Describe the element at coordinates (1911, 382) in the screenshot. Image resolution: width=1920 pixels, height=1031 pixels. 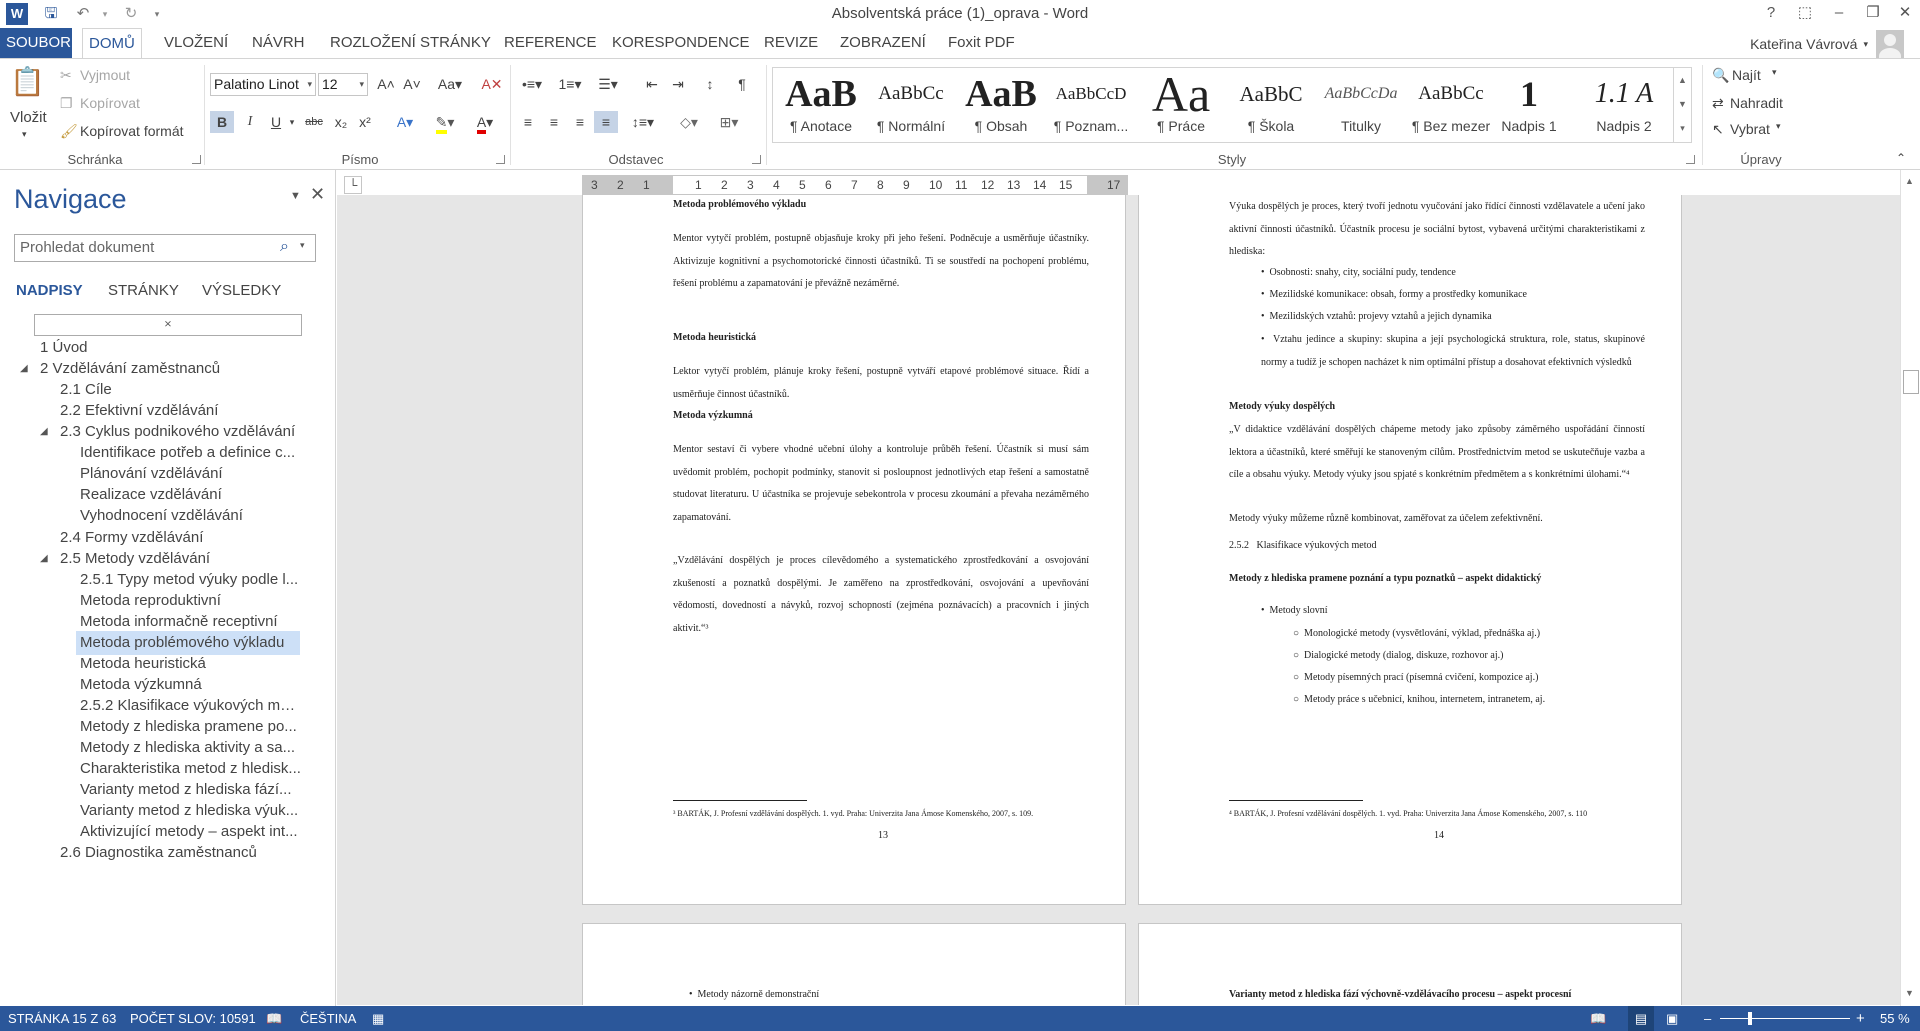
I see `scroll-thumb` at that location.